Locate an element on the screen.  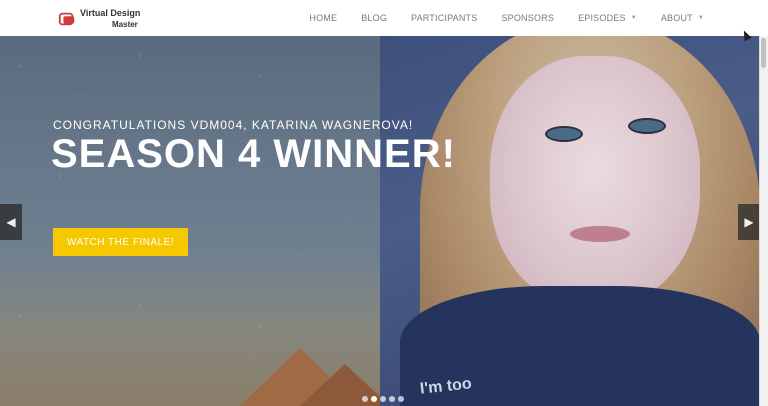
slider-prev-button: ◀ is located at coordinates (11, 222).